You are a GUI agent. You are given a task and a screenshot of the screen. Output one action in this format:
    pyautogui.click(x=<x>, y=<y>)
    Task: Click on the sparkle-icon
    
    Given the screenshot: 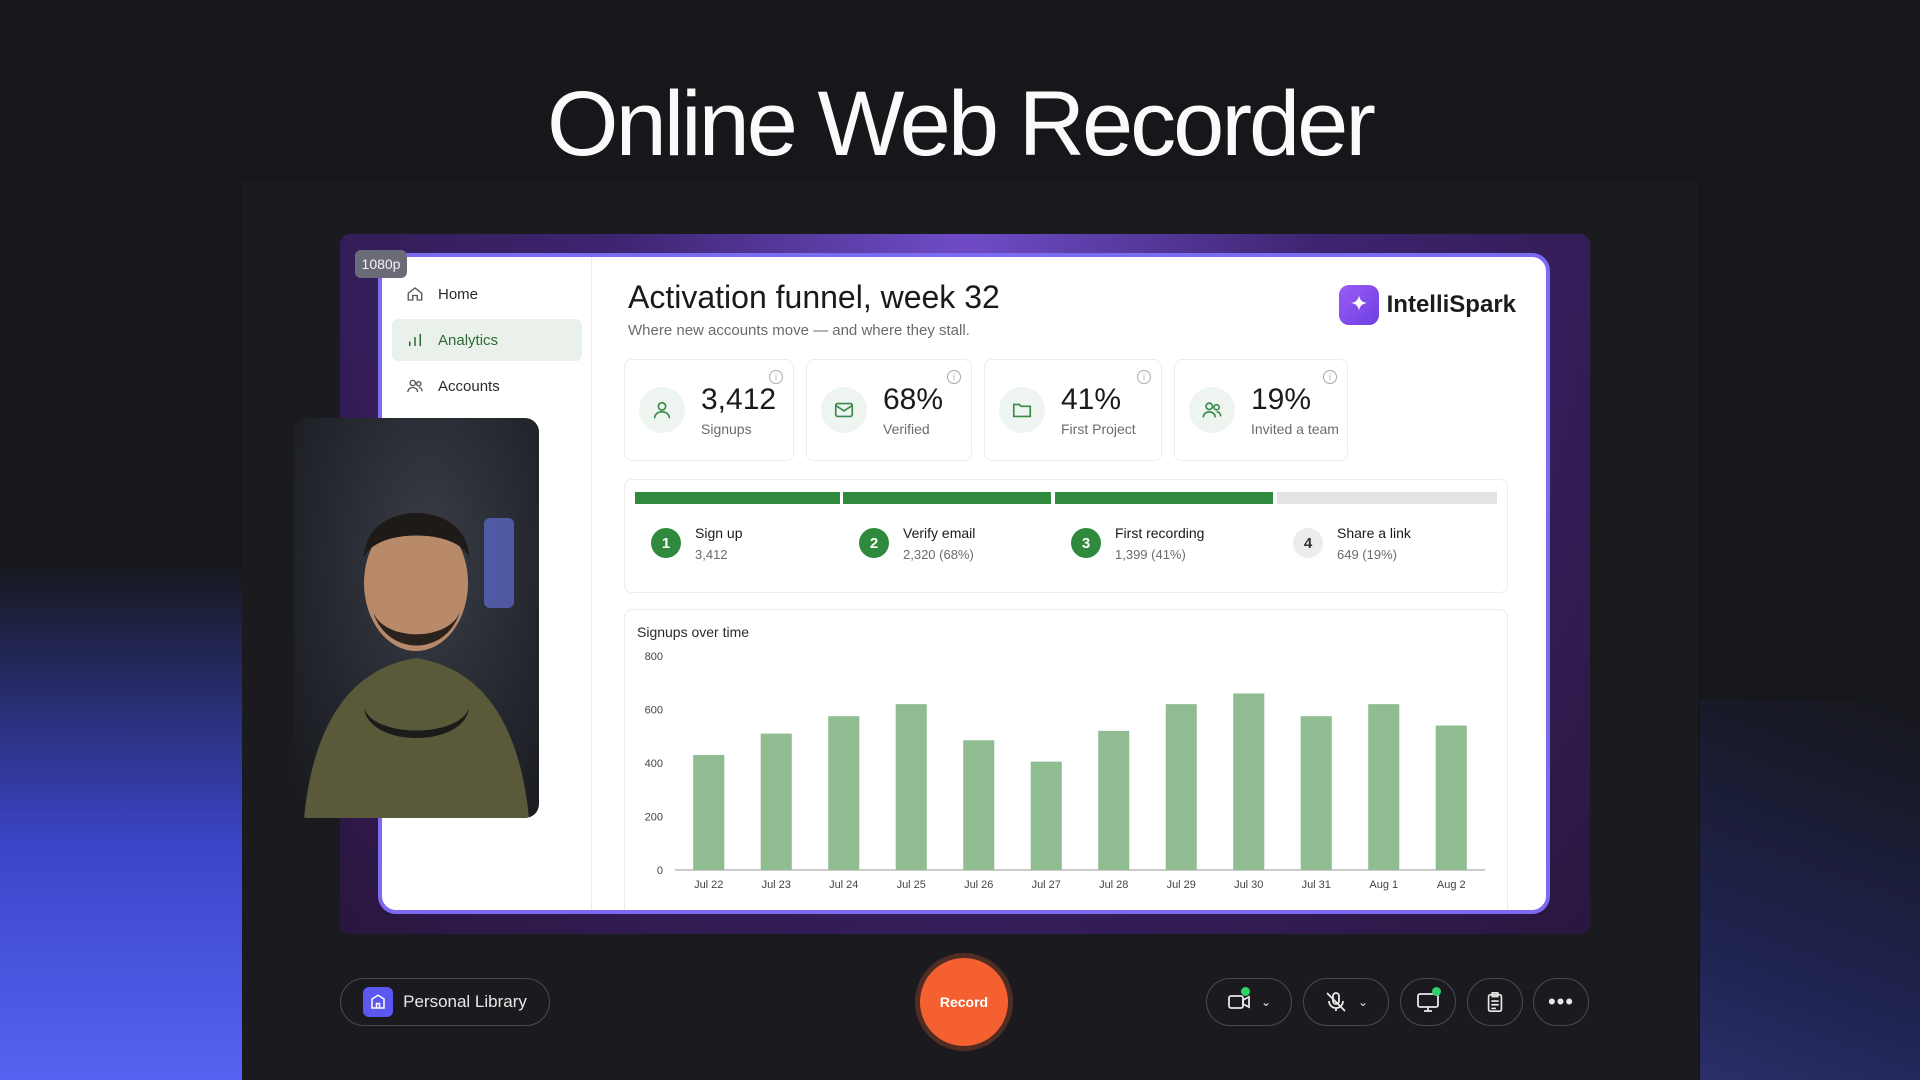 What is the action you would take?
    pyautogui.click(x=1358, y=305)
    